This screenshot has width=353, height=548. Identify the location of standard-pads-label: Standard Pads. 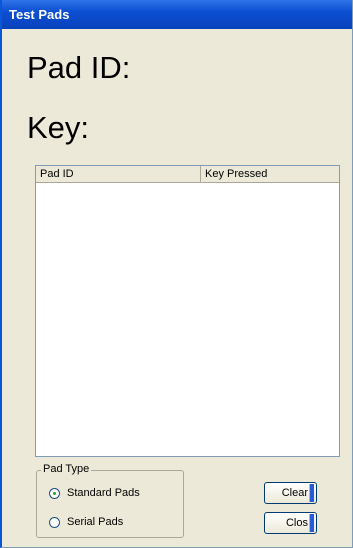
(103, 493).